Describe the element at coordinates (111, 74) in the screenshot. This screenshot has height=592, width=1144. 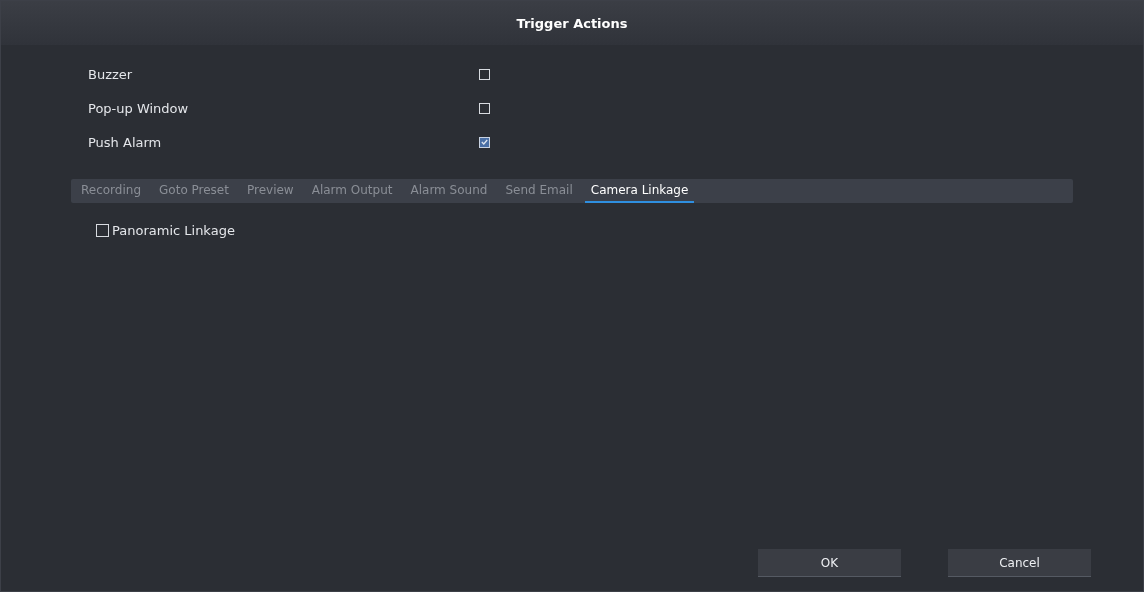
I see `option-label: Buzzer` at that location.